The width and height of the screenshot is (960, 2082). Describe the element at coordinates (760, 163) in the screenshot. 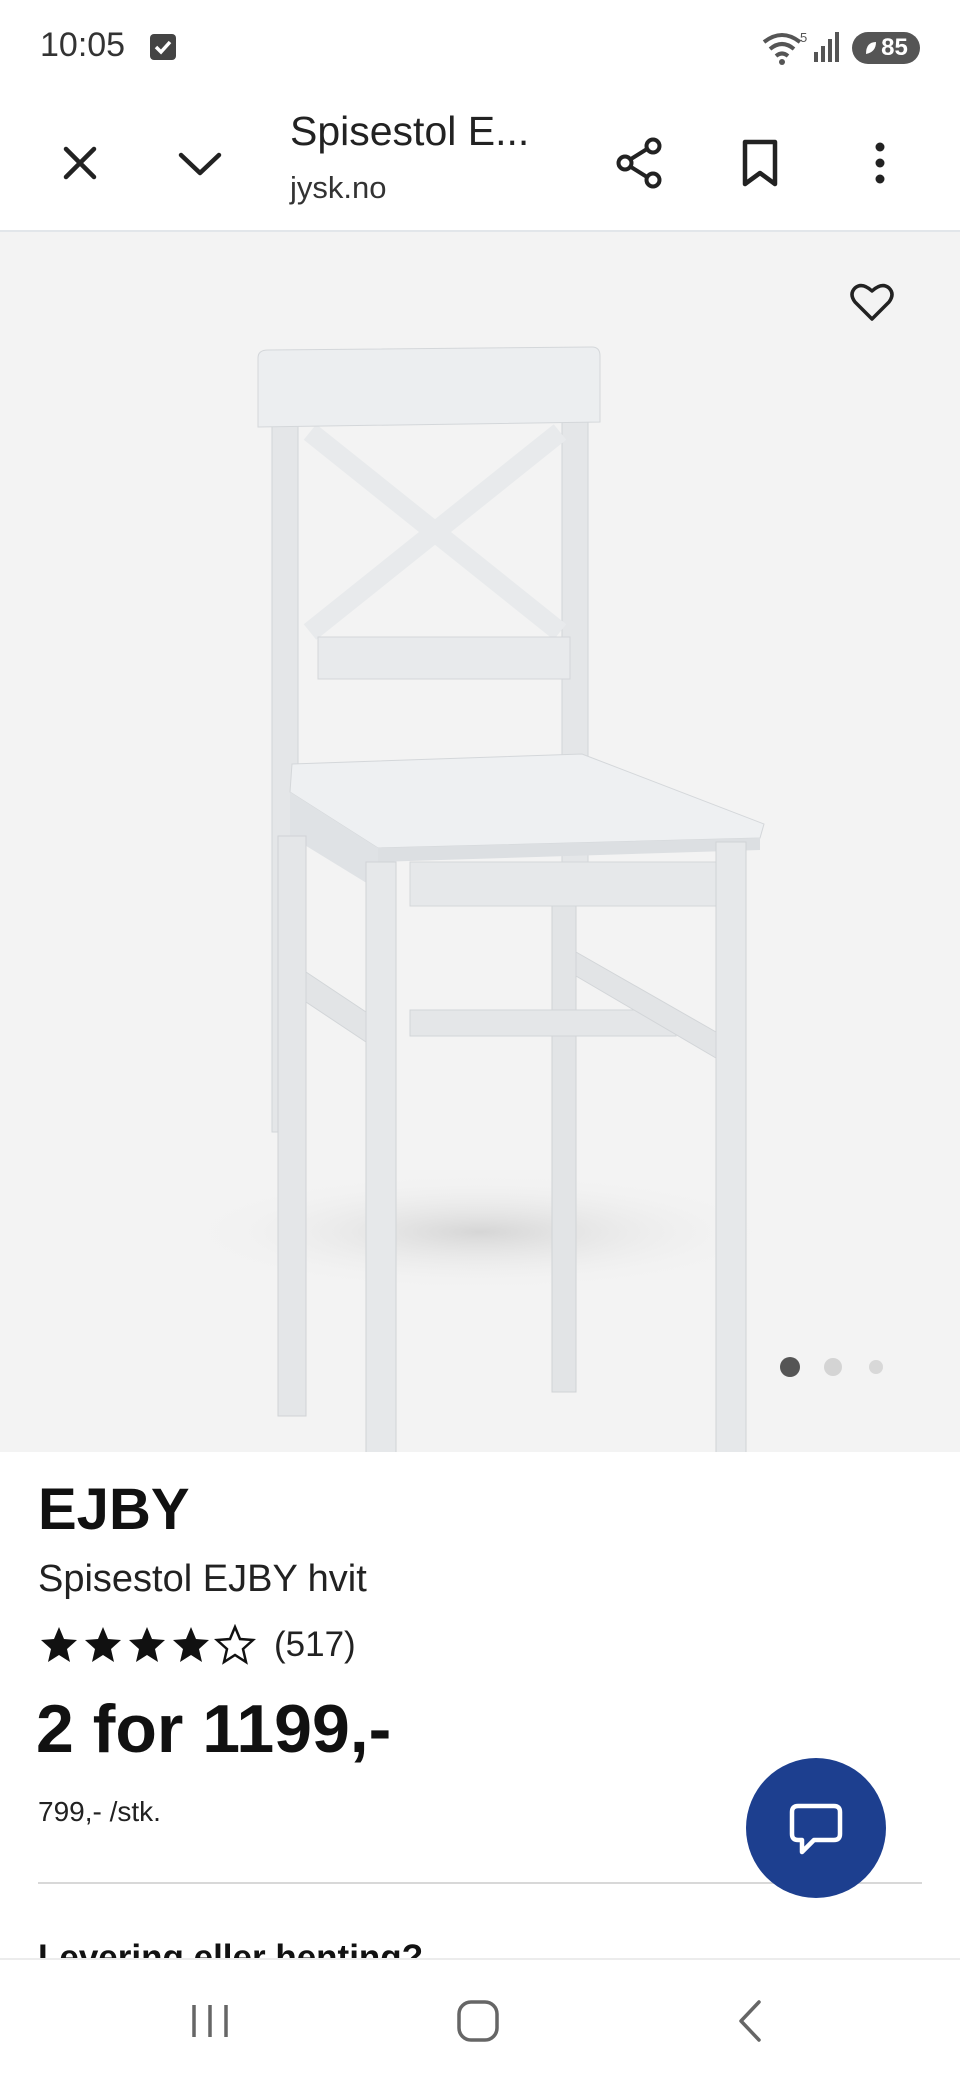

I see `bookmark-icon` at that location.